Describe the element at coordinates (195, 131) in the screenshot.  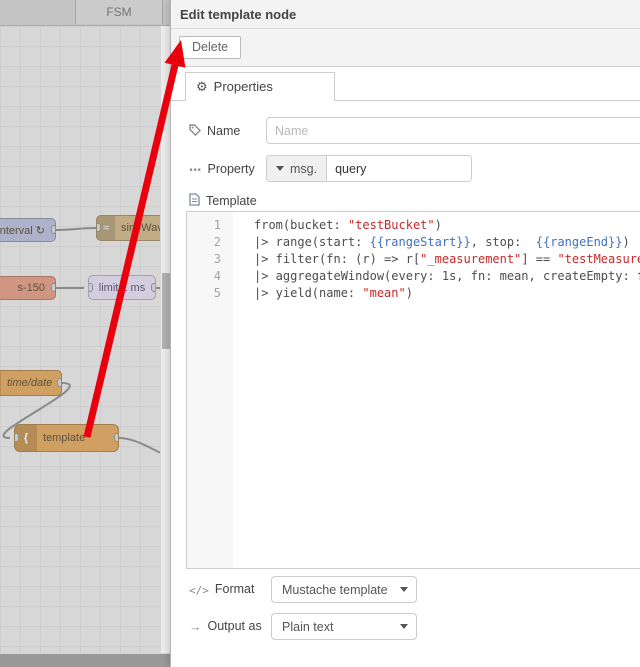
I see `tag-icon` at that location.